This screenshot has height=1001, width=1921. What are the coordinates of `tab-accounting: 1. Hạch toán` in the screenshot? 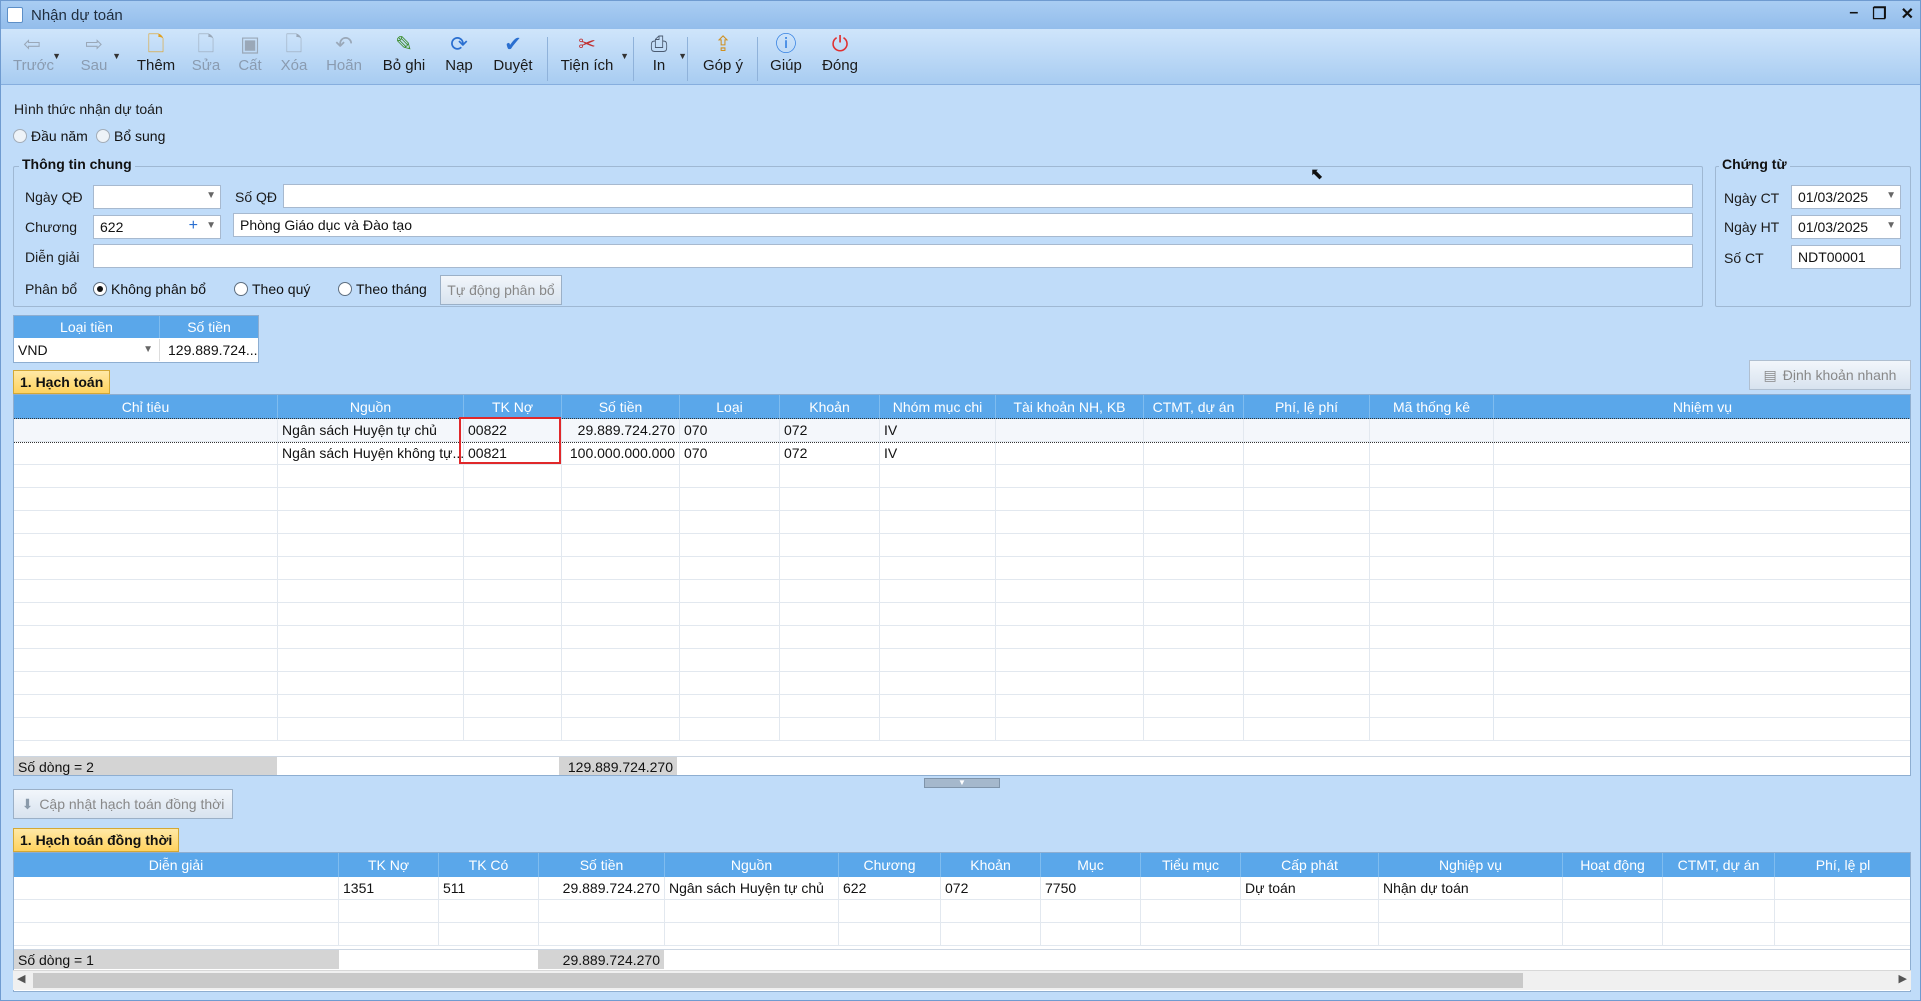 It's located at (62, 382).